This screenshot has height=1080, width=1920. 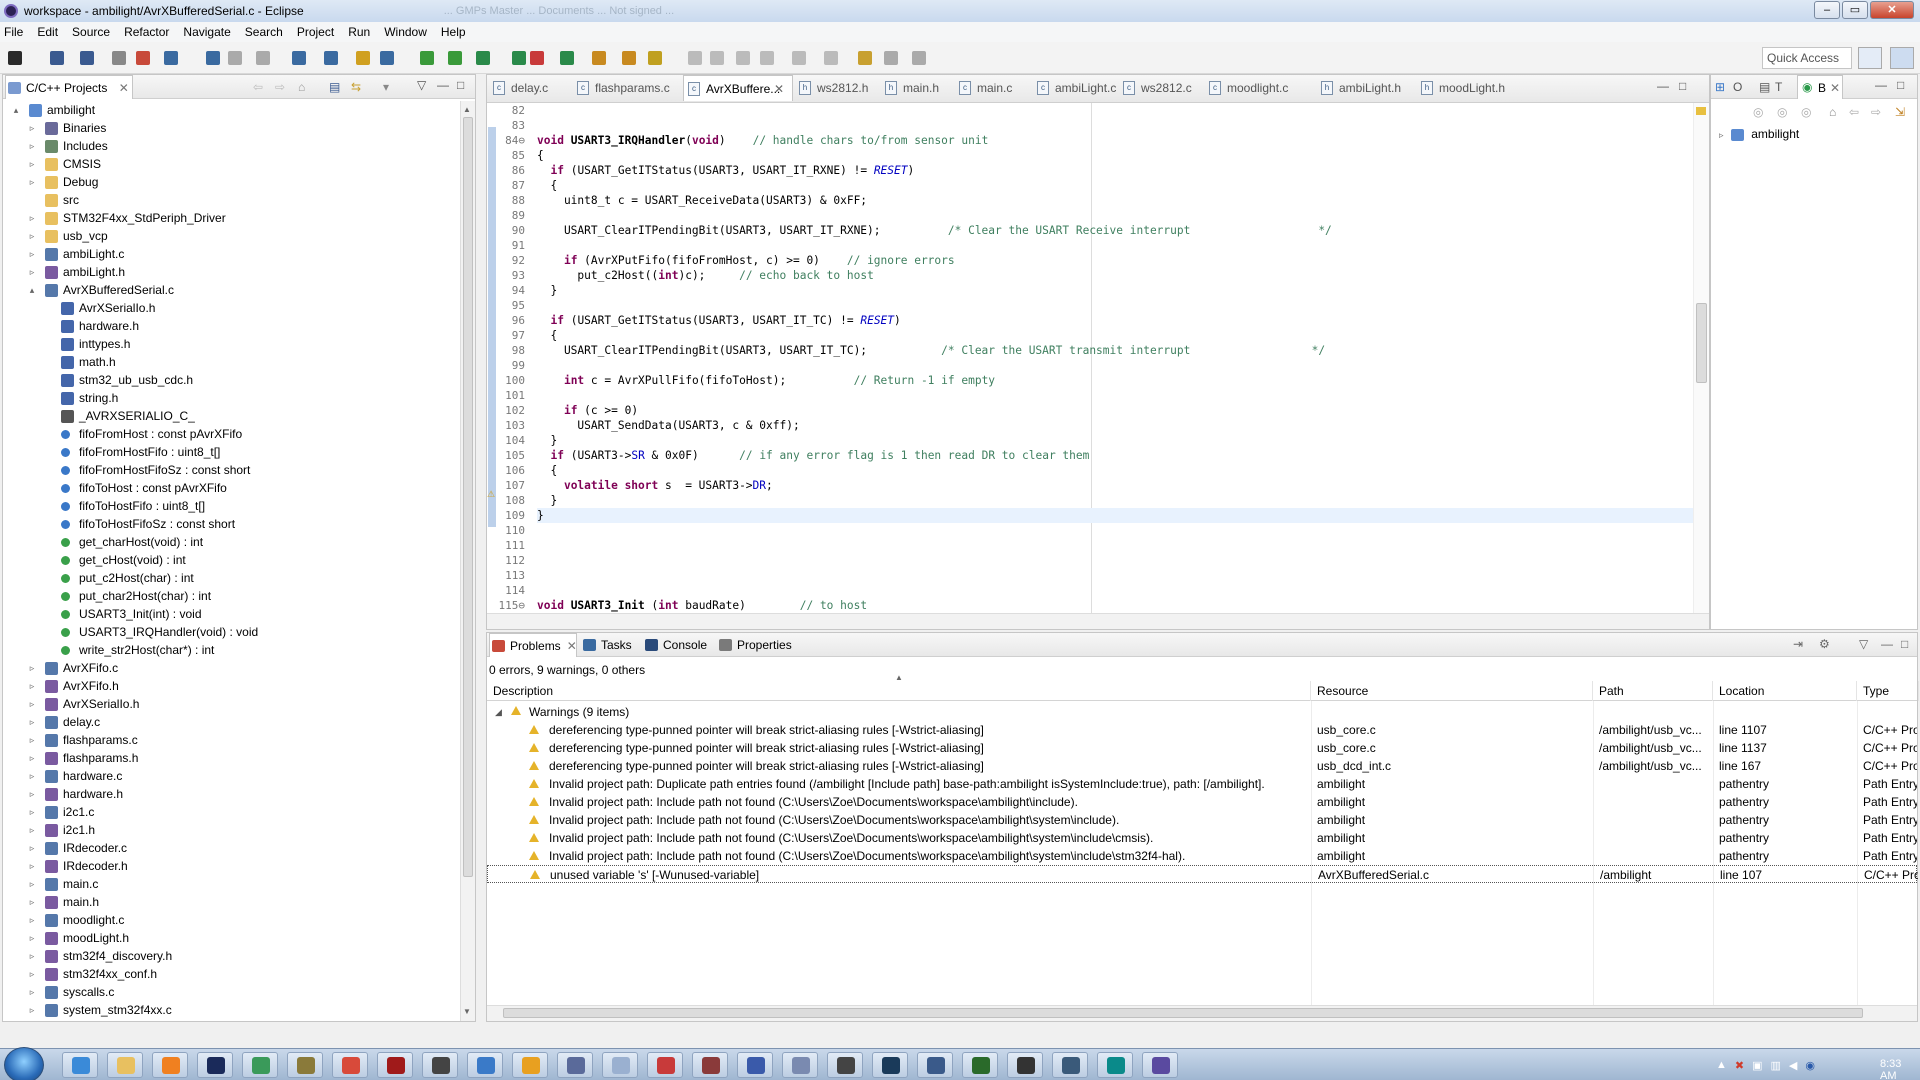 What do you see at coordinates (1824, 644) in the screenshot?
I see `filter-icon: ⚙` at bounding box center [1824, 644].